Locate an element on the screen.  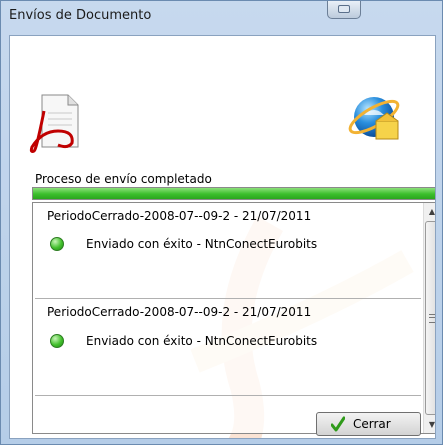
pdf-document-icon is located at coordinates (54, 123).